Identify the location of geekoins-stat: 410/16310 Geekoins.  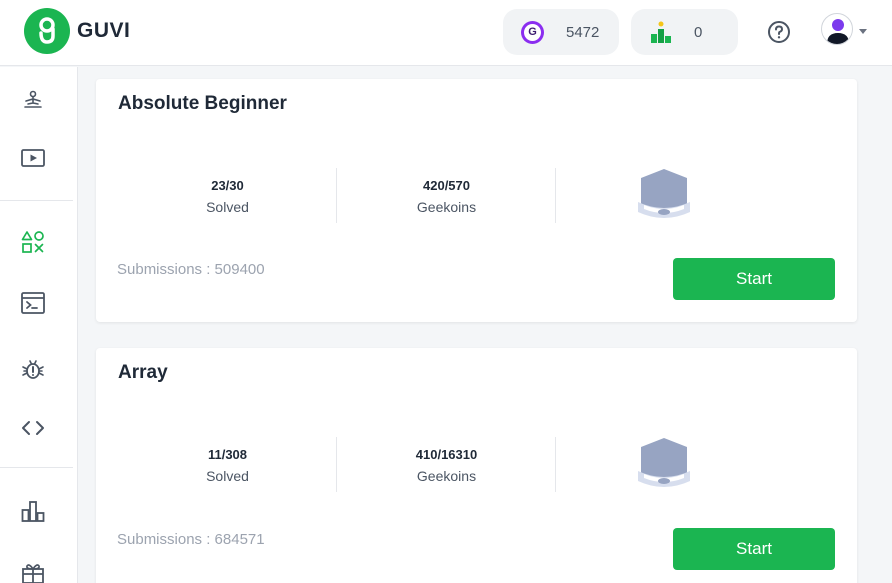
(446, 465).